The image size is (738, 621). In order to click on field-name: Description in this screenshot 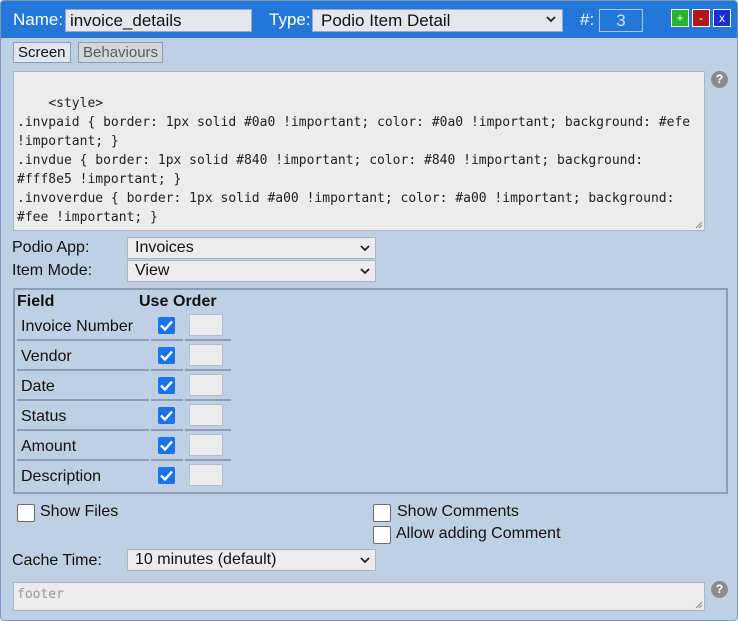, I will do `click(61, 476)`.